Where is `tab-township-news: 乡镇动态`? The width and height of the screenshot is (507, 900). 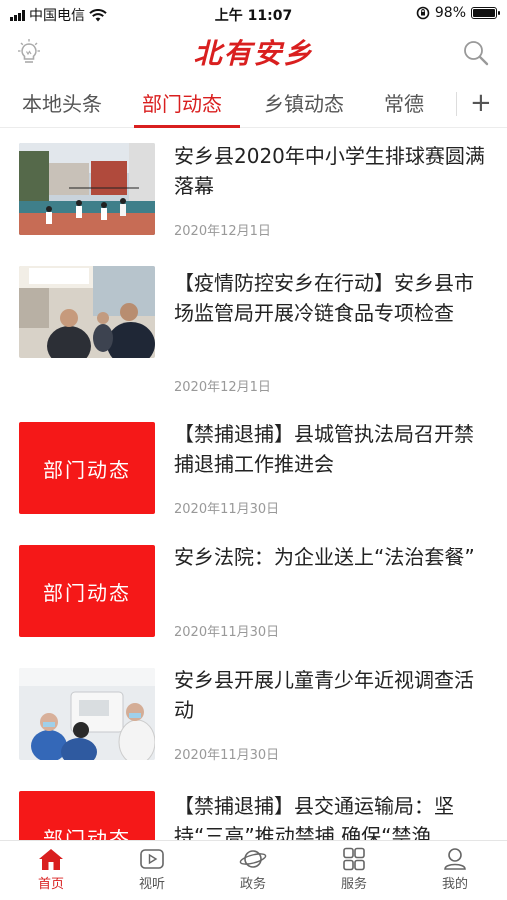
tab-township-news: 乡镇动态 is located at coordinates (304, 102).